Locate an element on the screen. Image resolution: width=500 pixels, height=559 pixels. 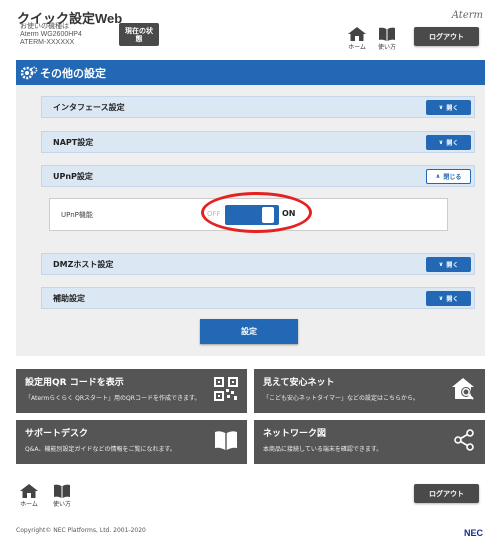
device-id: ATERM-XXXXXX is located at coordinates (47, 42).